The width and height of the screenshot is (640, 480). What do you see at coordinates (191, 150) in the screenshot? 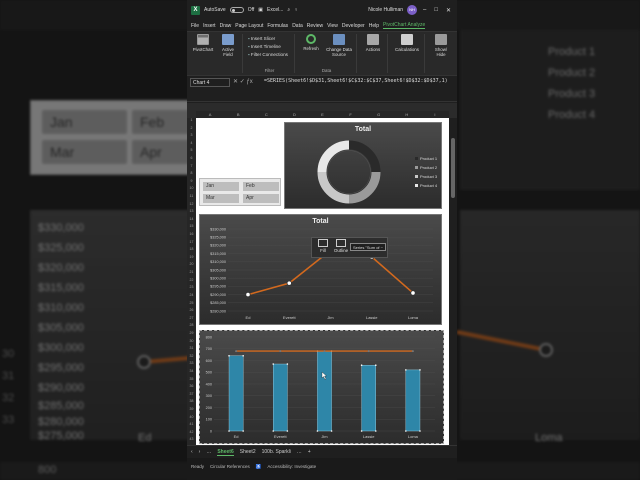
I see `row-header: 5` at bounding box center [191, 150].